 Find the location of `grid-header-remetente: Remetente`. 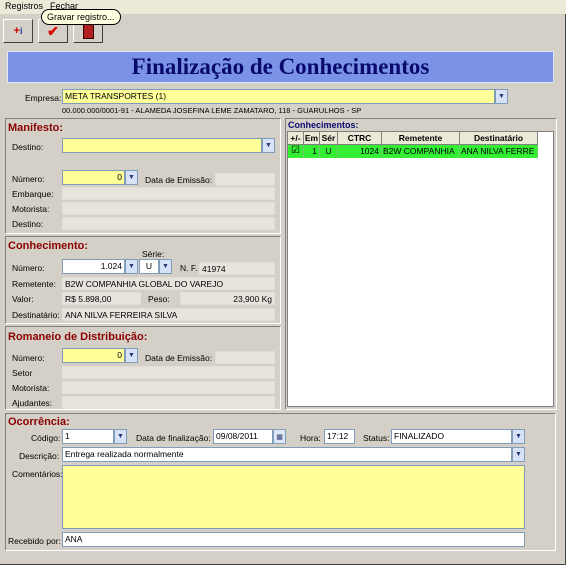

grid-header-remetente: Remetente is located at coordinates (421, 138).